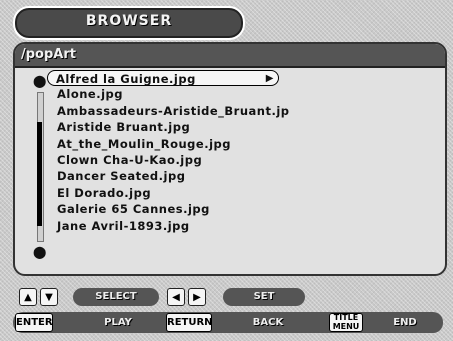 This screenshot has height=341, width=453. What do you see at coordinates (237, 193) in the screenshot?
I see `list-item: El Dorado.jpg` at bounding box center [237, 193].